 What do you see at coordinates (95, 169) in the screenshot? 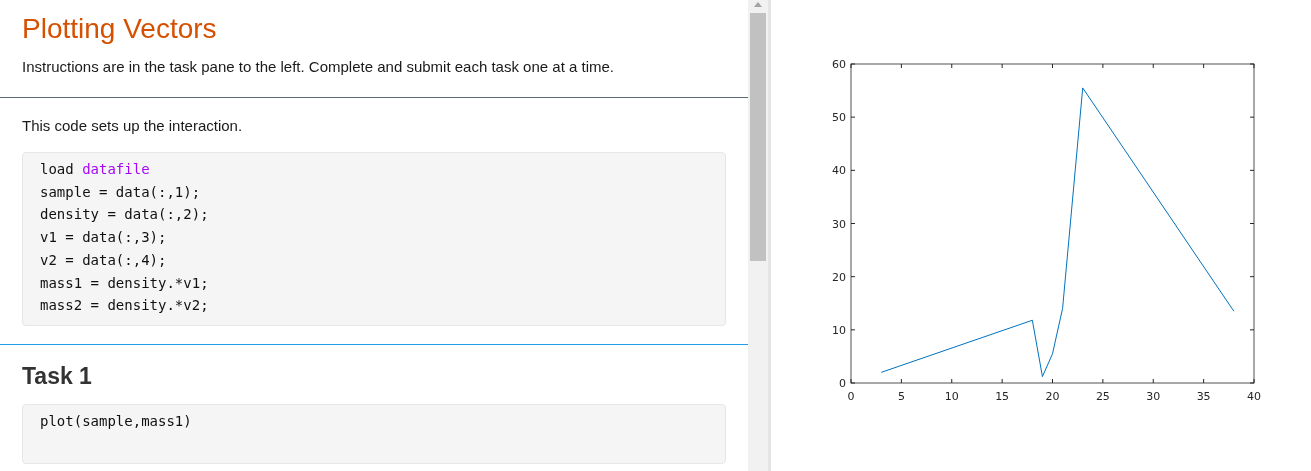
I see `code-line: load datafile` at bounding box center [95, 169].